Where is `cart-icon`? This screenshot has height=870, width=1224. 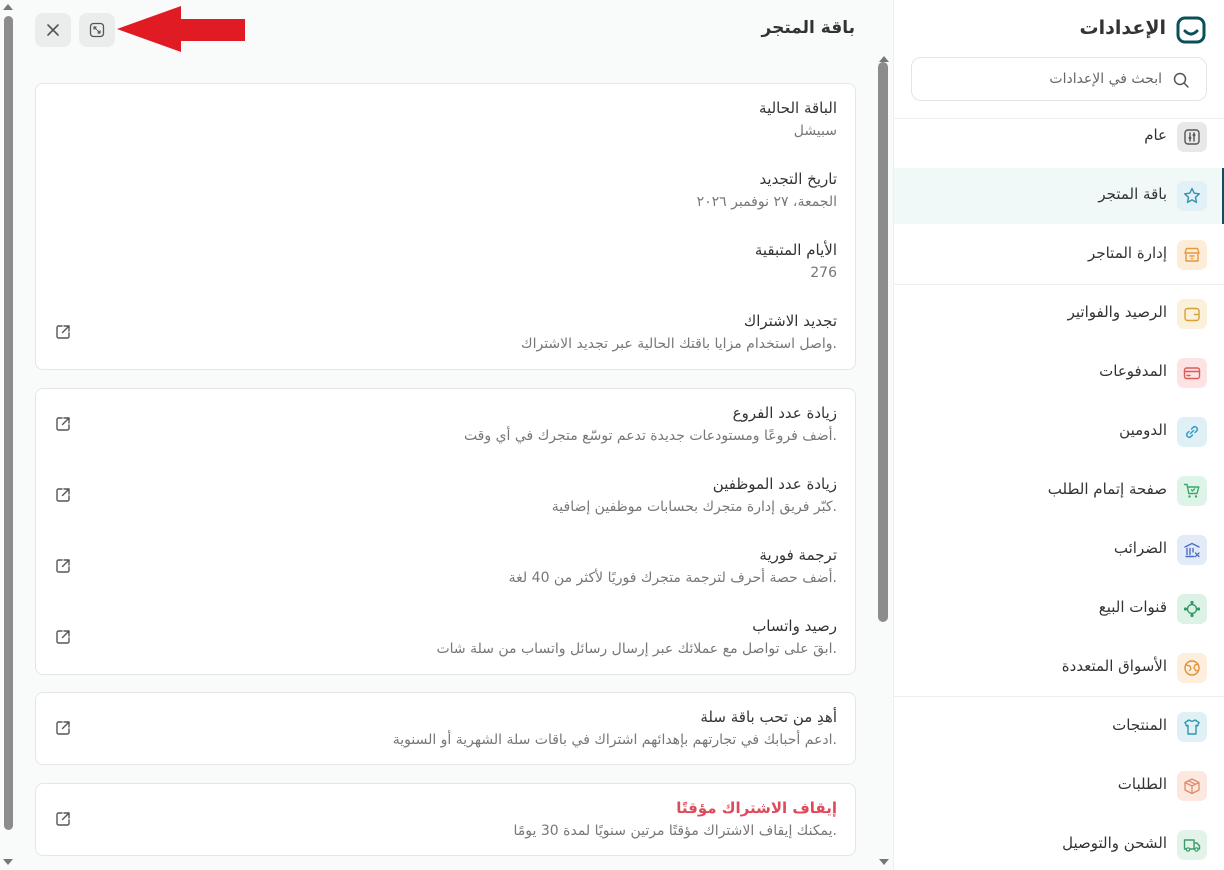 cart-icon is located at coordinates (1192, 491).